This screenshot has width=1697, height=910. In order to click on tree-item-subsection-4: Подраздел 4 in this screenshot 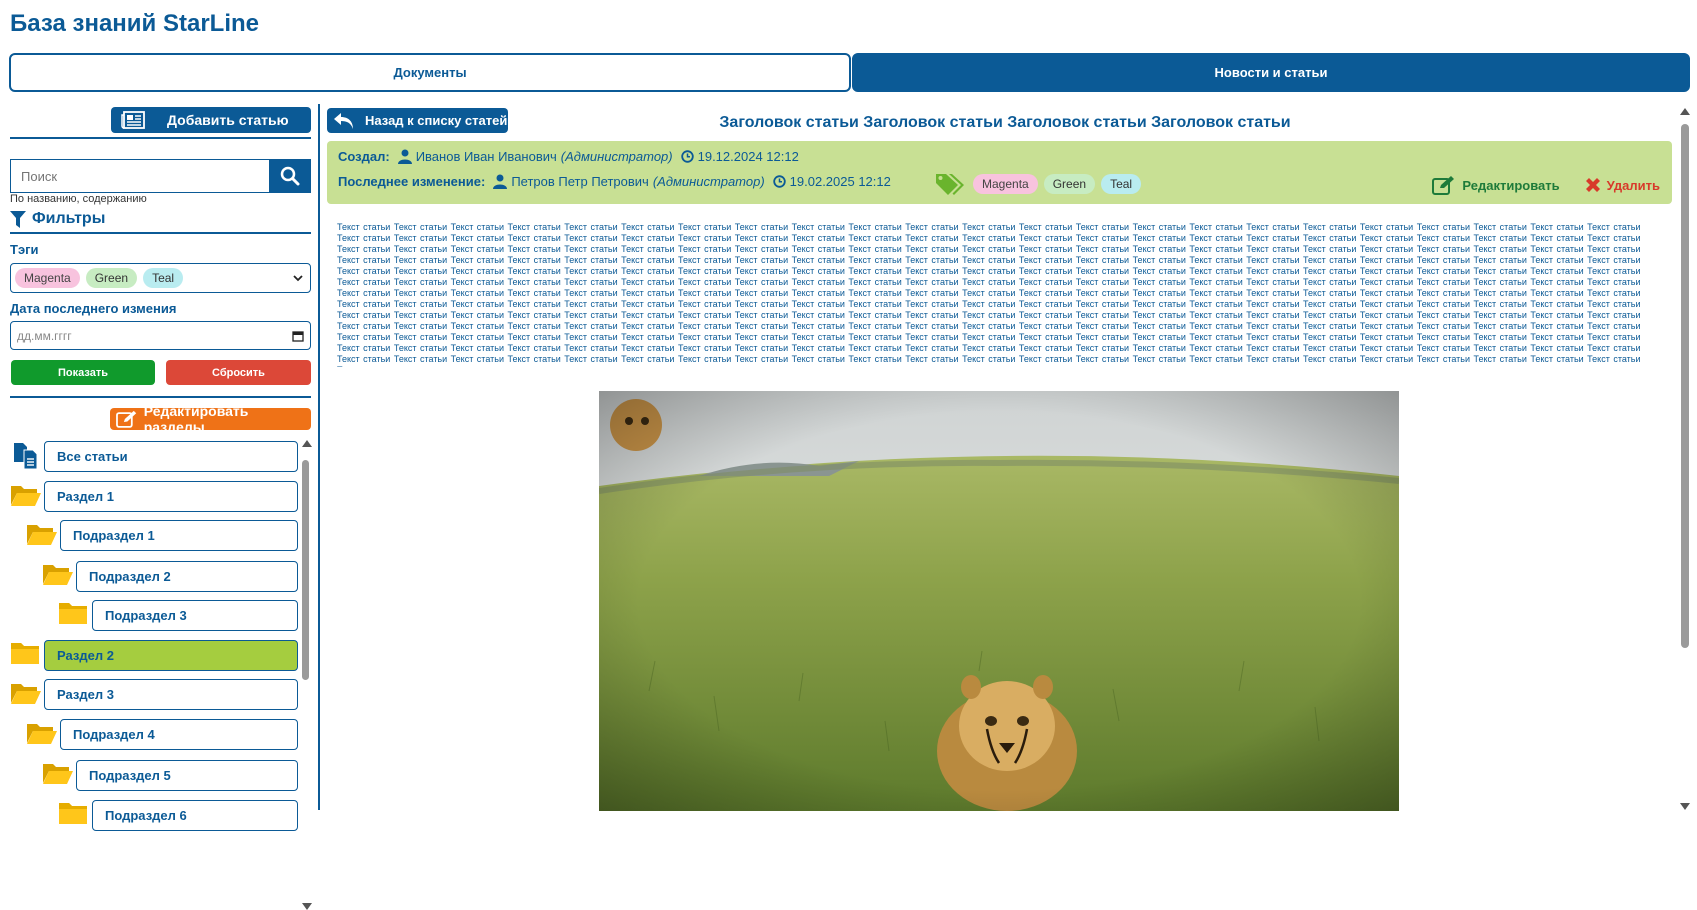, I will do `click(179, 734)`.